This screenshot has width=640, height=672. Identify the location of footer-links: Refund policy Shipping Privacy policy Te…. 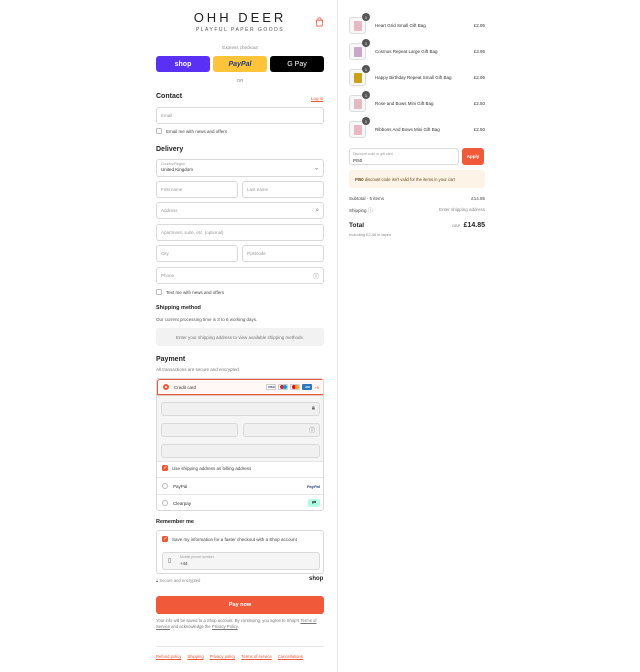
(240, 652).